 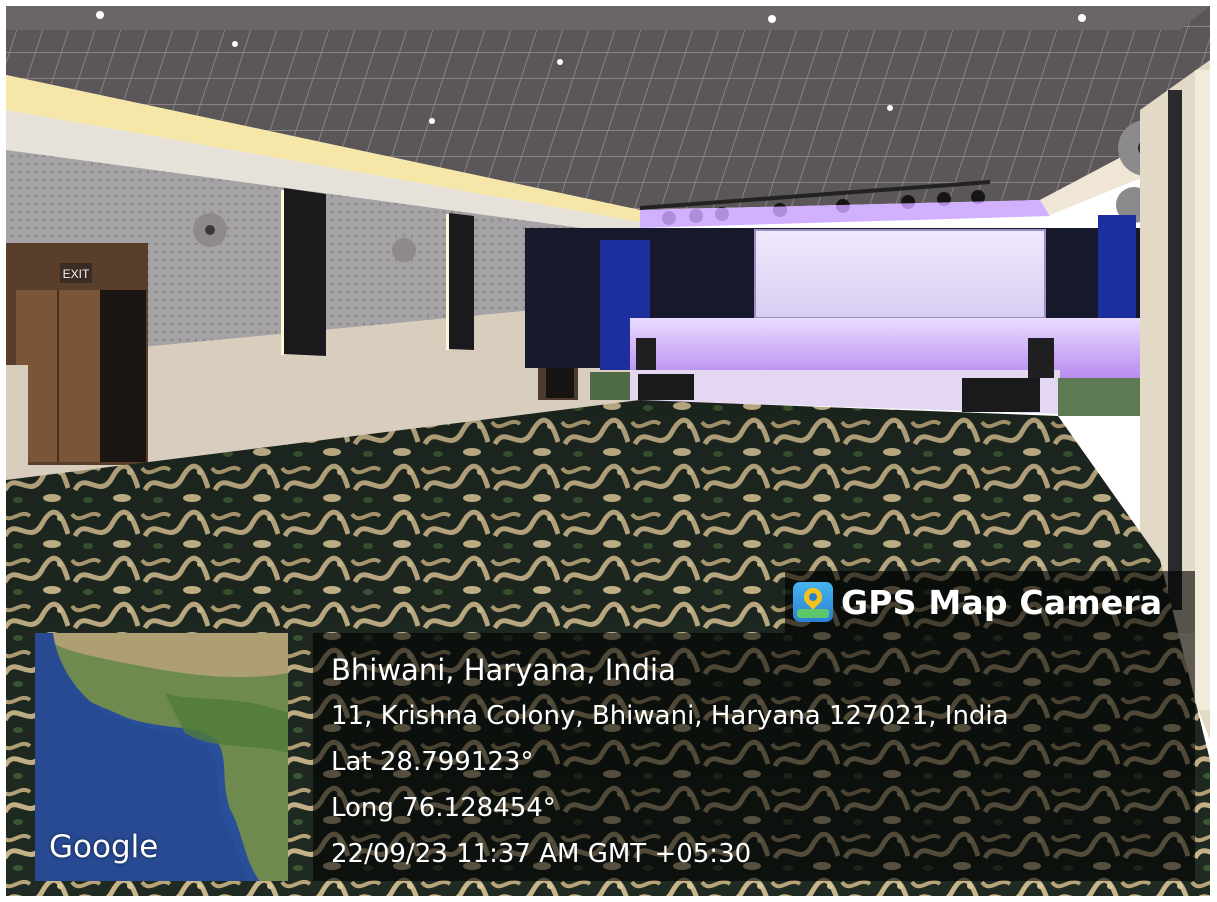 I want to click on gps-app-title: GPS Map Camera, so click(x=1002, y=602).